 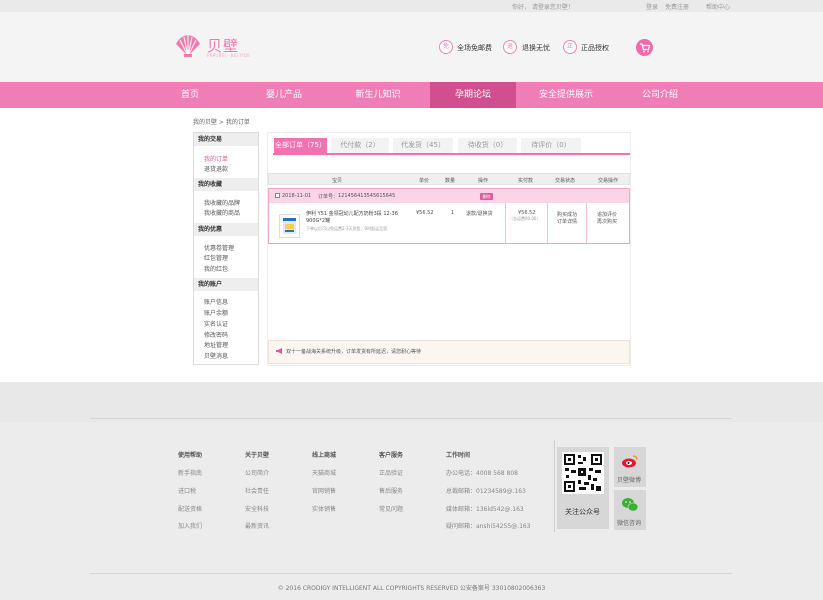 What do you see at coordinates (216, 301) in the screenshot?
I see `sidebar-item-account-info: 账户信息` at bounding box center [216, 301].